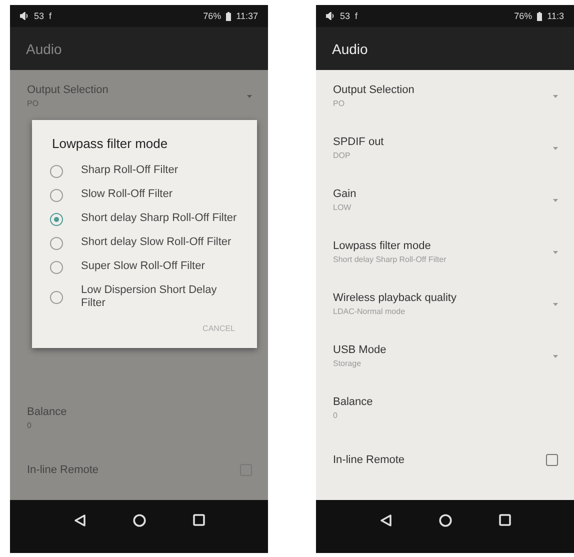 This screenshot has width=574, height=557. I want to click on dialog-title: Lowpass filter mode, so click(110, 144).